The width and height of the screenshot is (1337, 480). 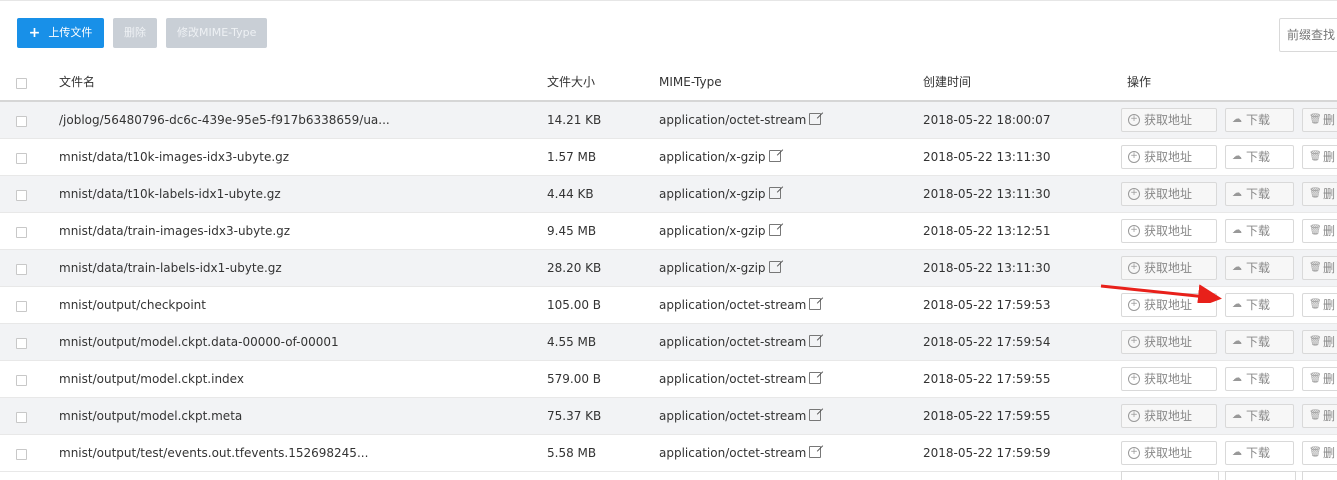 What do you see at coordinates (132, 305) in the screenshot?
I see `file-name: mnist/output/checkpoint` at bounding box center [132, 305].